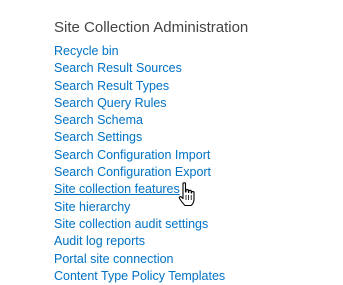  I want to click on list-item: Site hierarchy, so click(194, 206).